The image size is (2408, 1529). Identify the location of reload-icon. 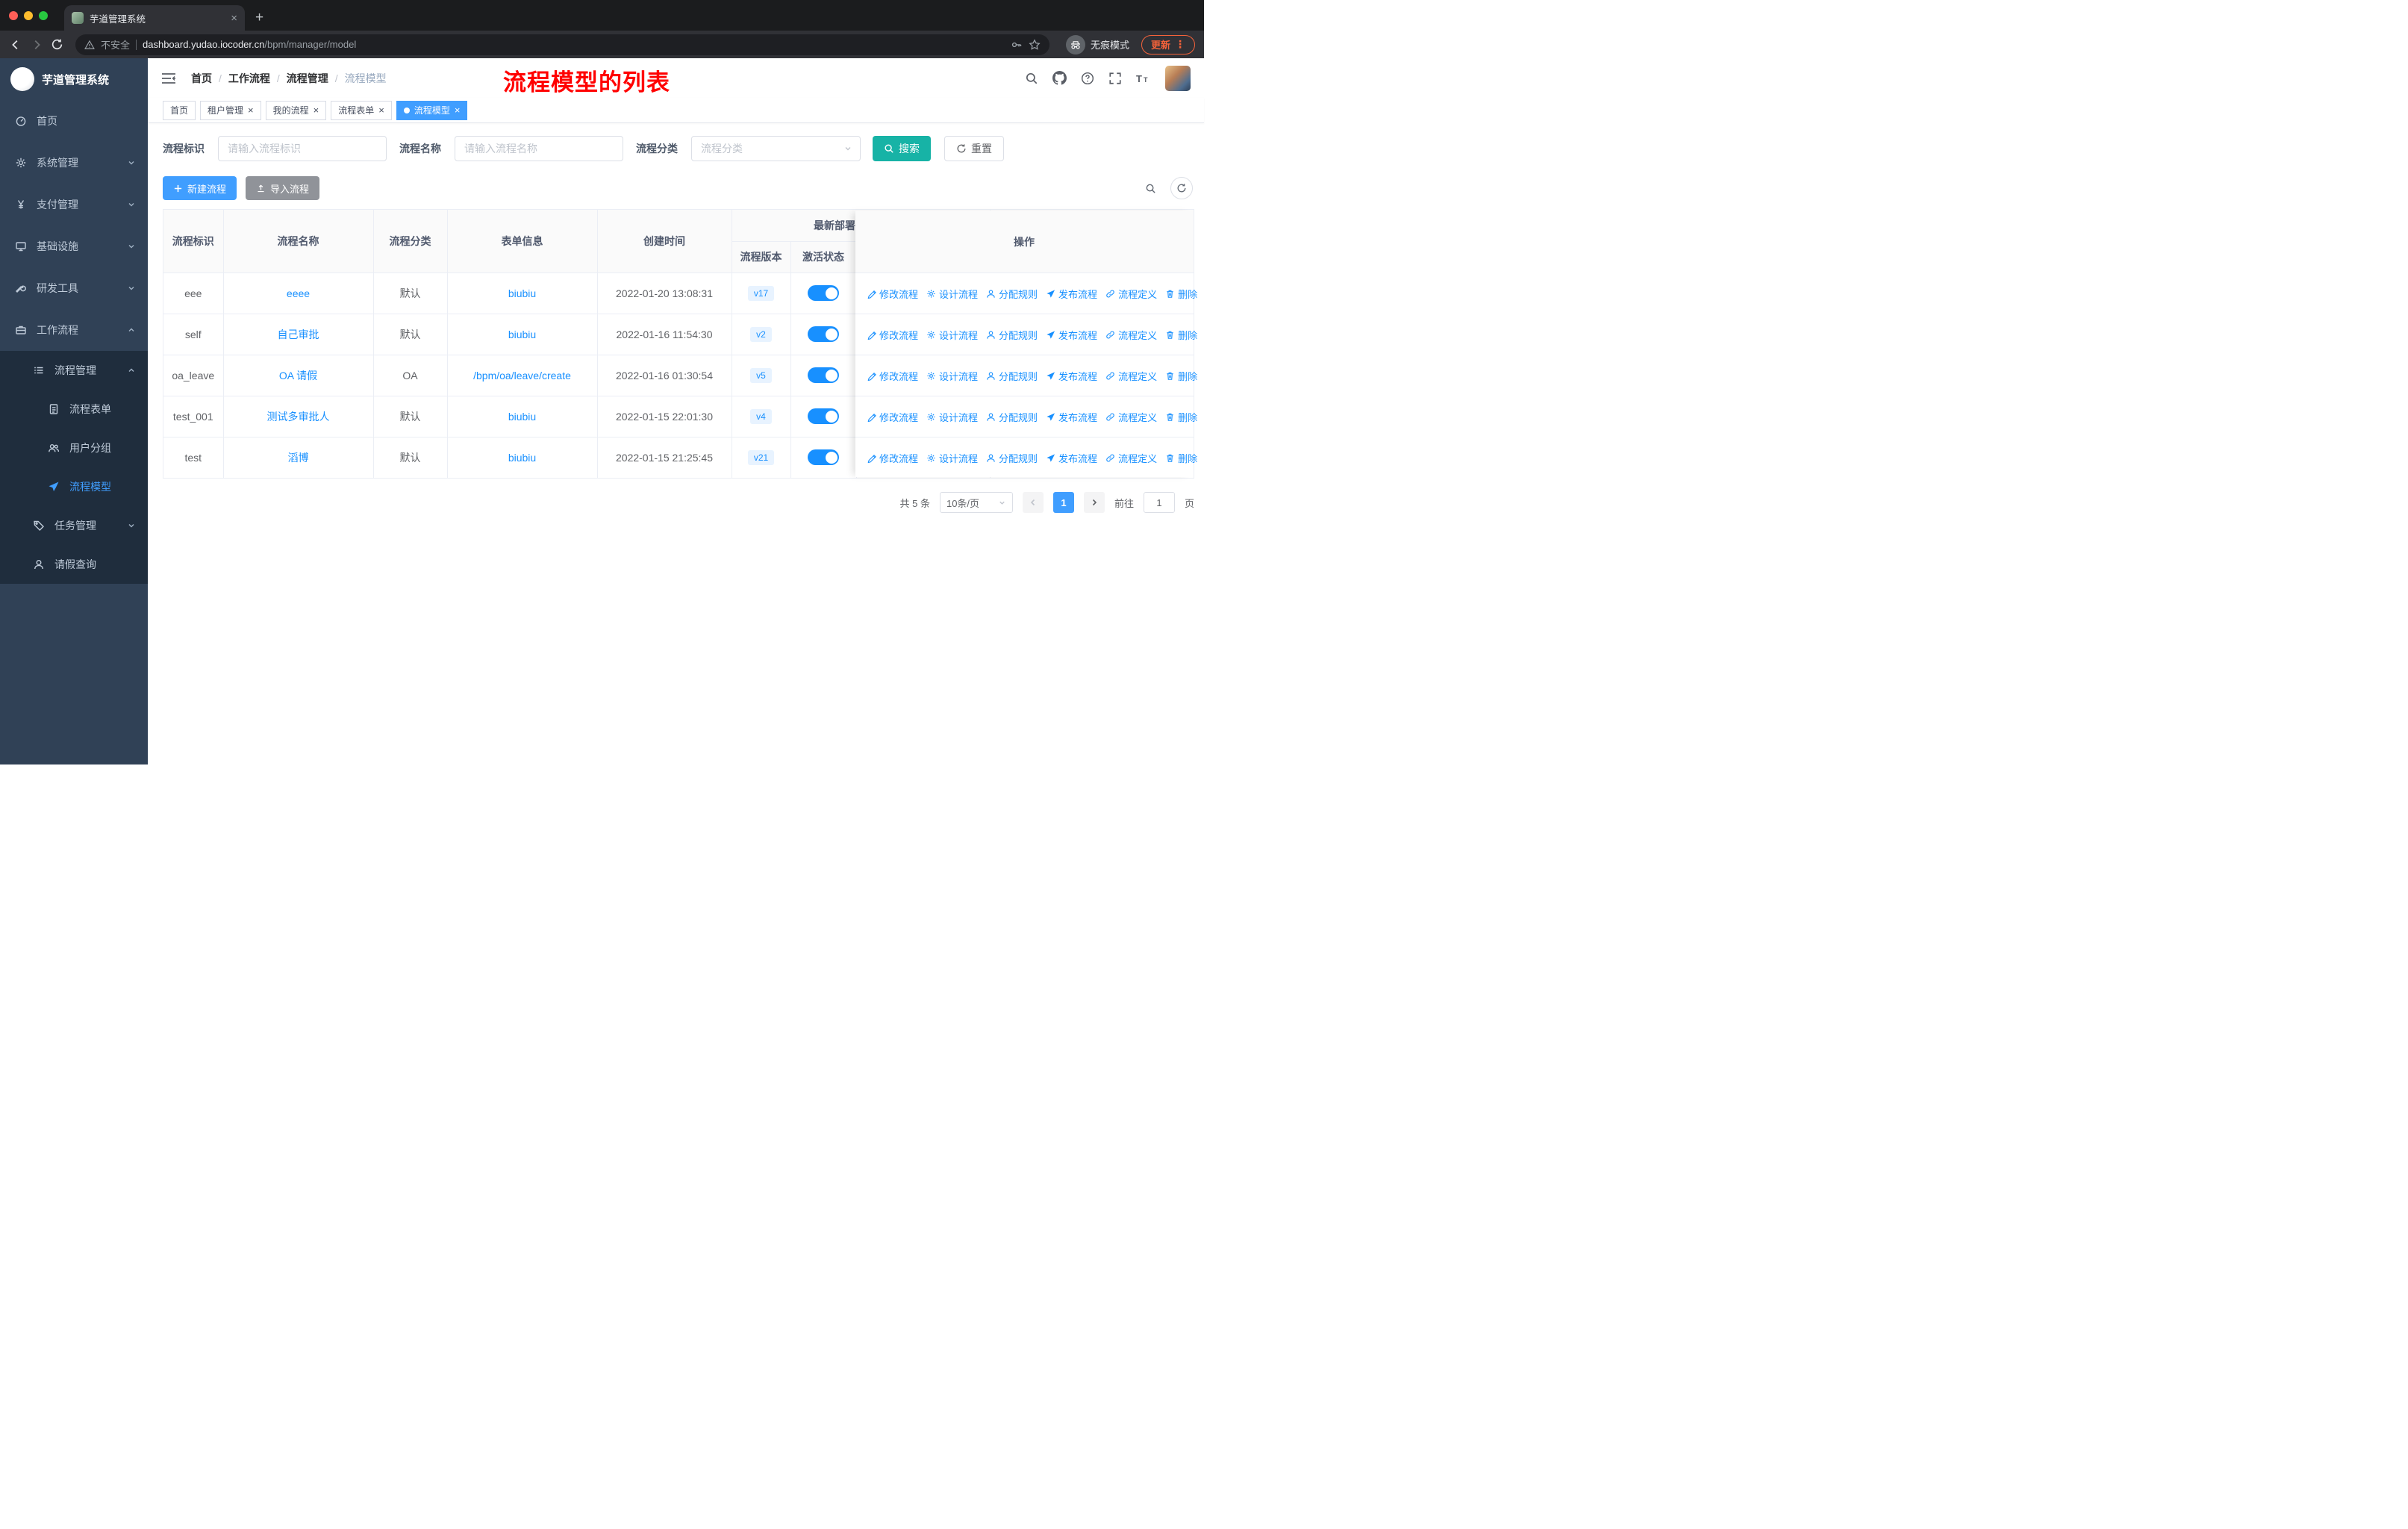
(57, 44).